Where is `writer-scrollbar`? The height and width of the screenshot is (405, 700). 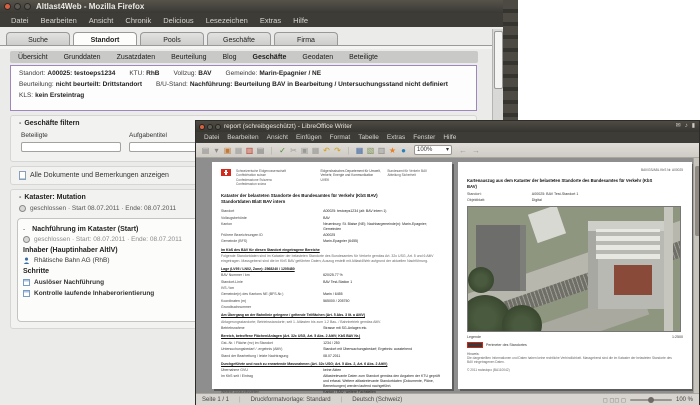
writer-scrollbar is located at coordinates (696, 275).